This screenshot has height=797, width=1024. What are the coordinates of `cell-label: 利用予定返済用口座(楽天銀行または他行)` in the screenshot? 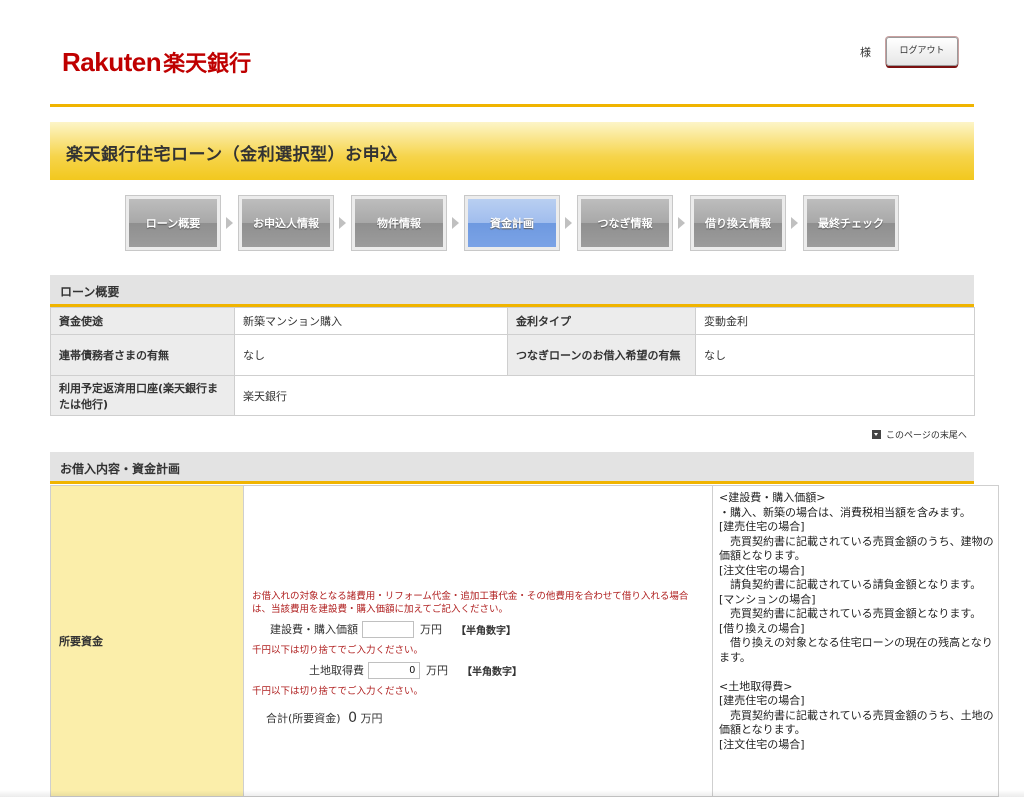 It's located at (142, 395).